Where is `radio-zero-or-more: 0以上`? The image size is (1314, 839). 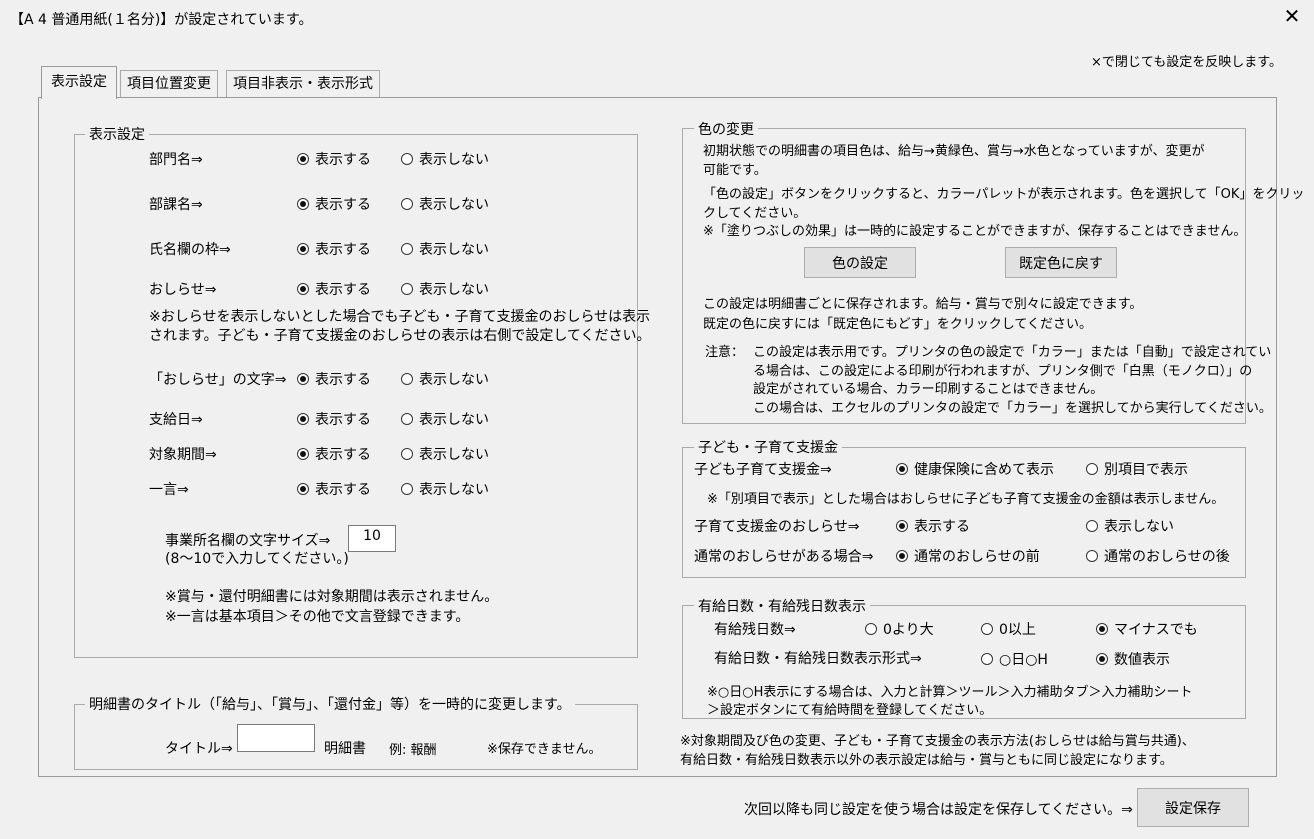
radio-zero-or-more: 0以上 is located at coordinates (1008, 629).